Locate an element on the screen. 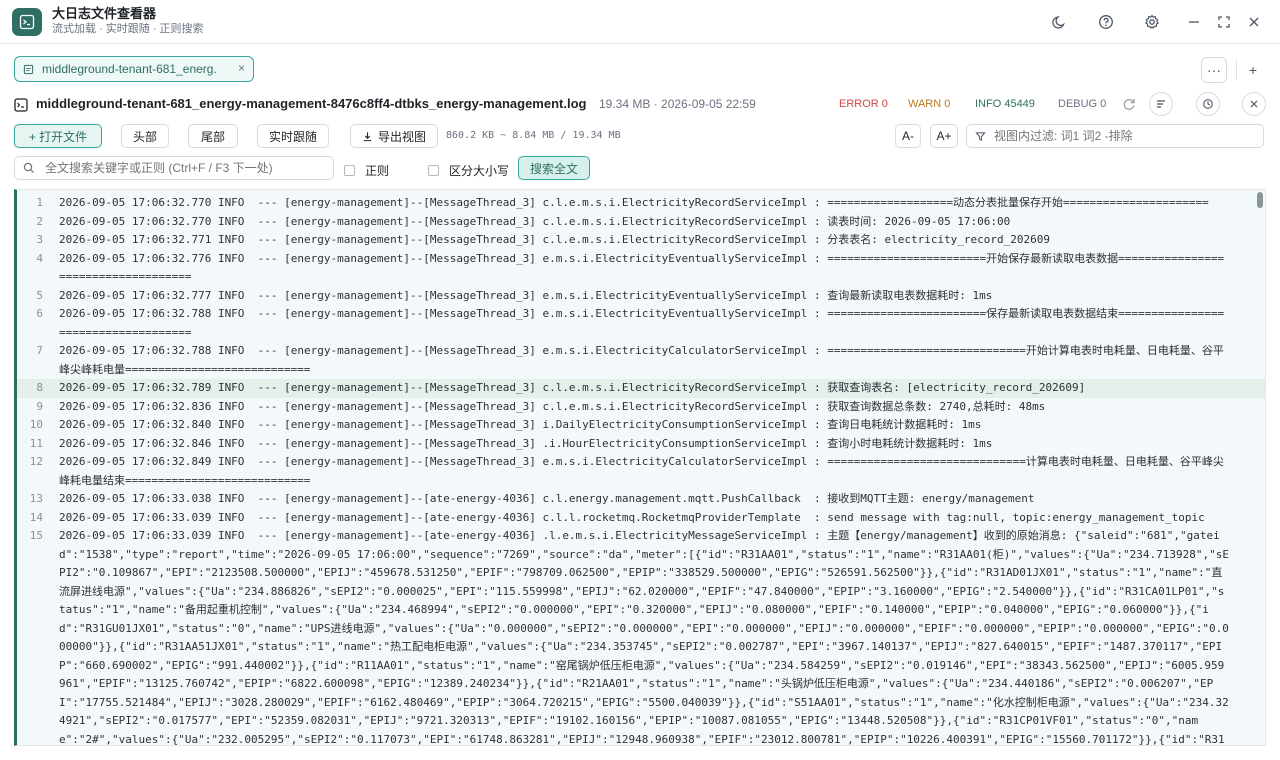 Image resolution: width=1280 pixels, height=760 pixels. line-number: 5 is located at coordinates (39, 295).